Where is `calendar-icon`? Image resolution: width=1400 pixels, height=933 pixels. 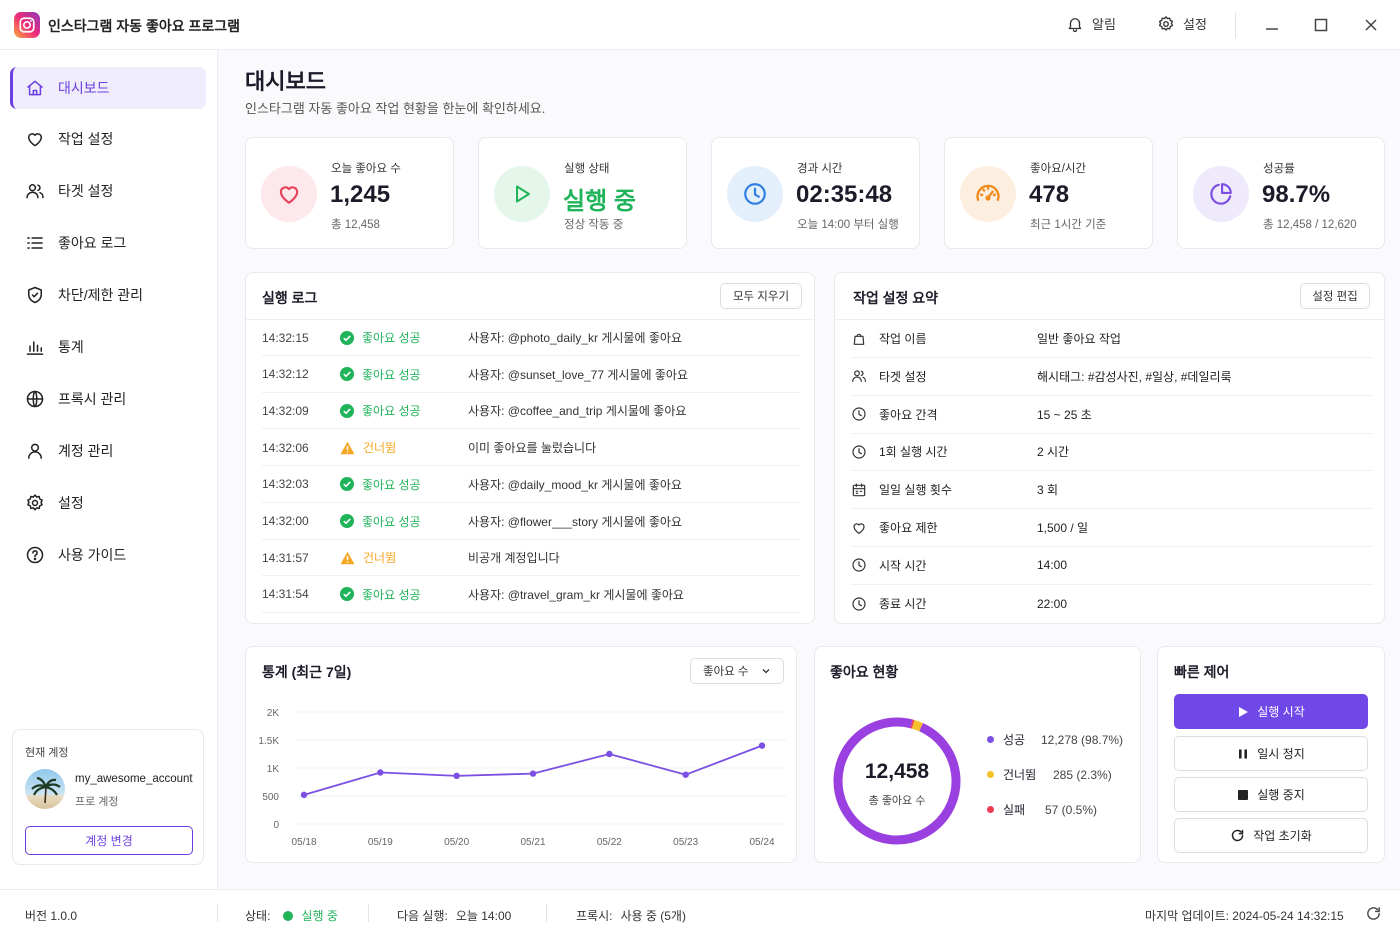 calendar-icon is located at coordinates (859, 489).